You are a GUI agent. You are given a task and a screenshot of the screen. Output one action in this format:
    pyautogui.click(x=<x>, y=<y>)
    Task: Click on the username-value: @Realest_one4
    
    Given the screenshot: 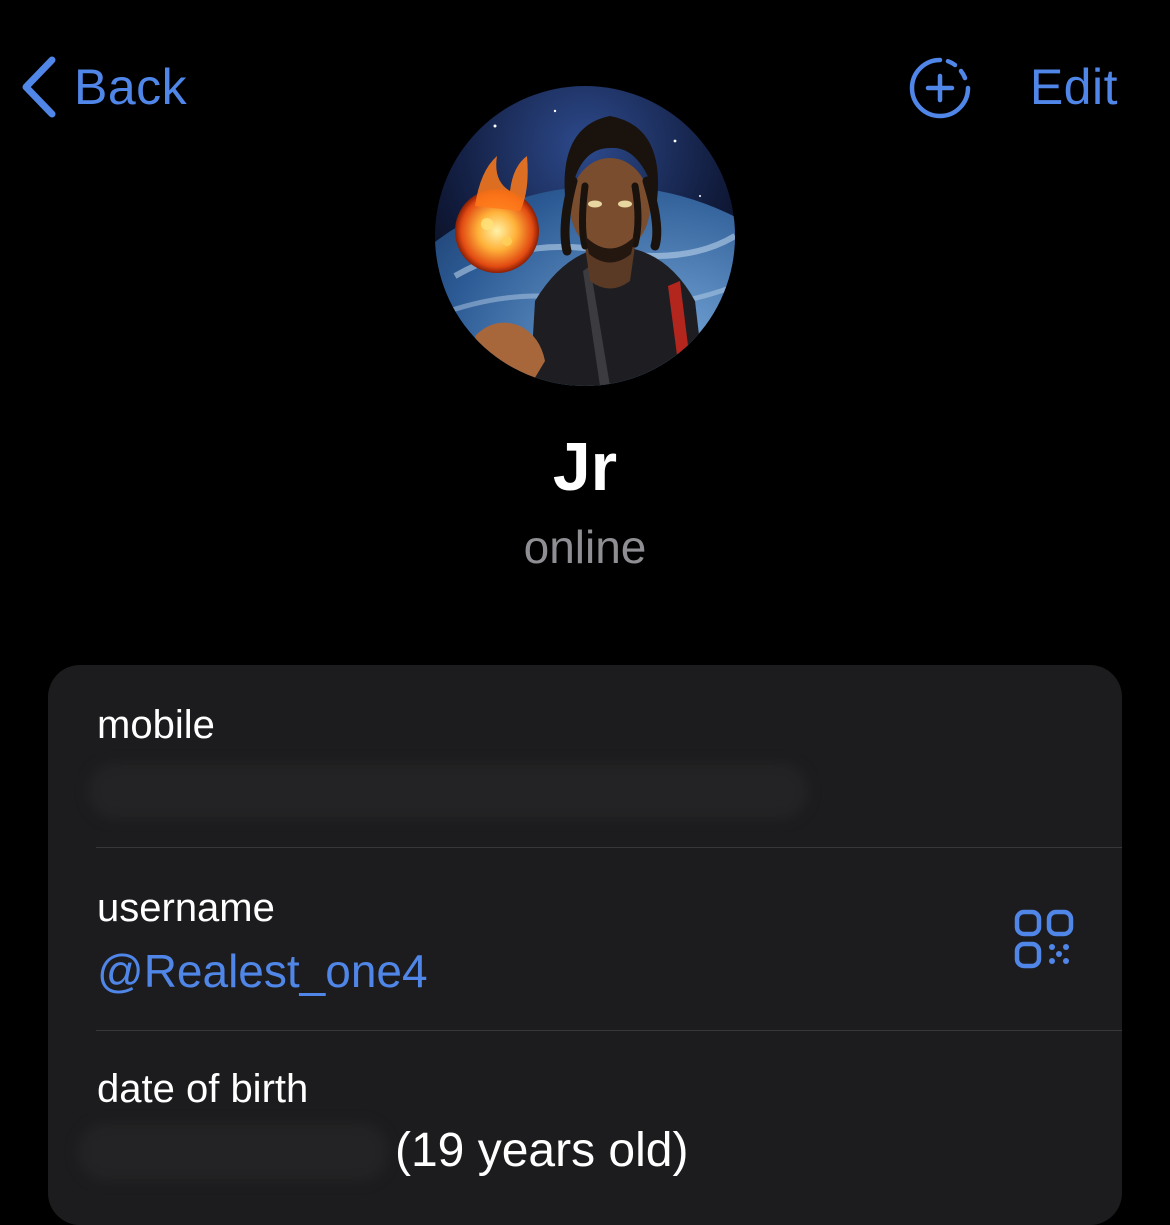 What is the action you would take?
    pyautogui.click(x=262, y=971)
    